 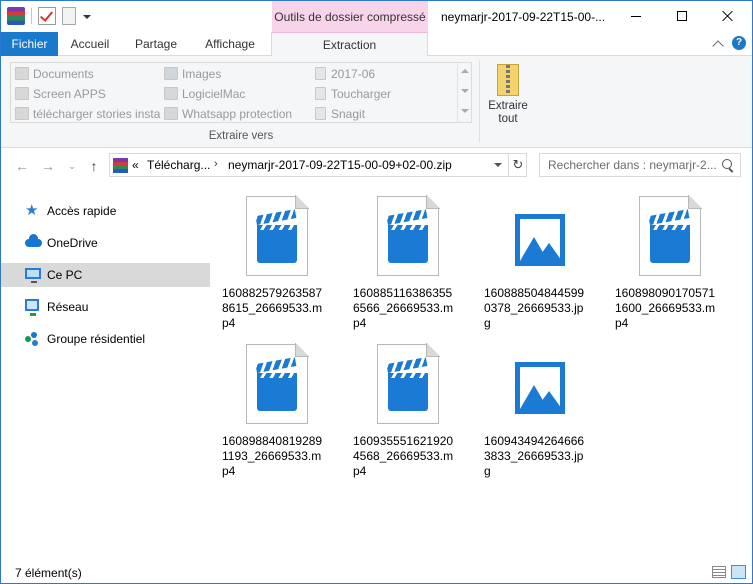 What do you see at coordinates (399, 413) in the screenshot?
I see `file-item: 160935551621920 4568_26669533.m p4` at bounding box center [399, 413].